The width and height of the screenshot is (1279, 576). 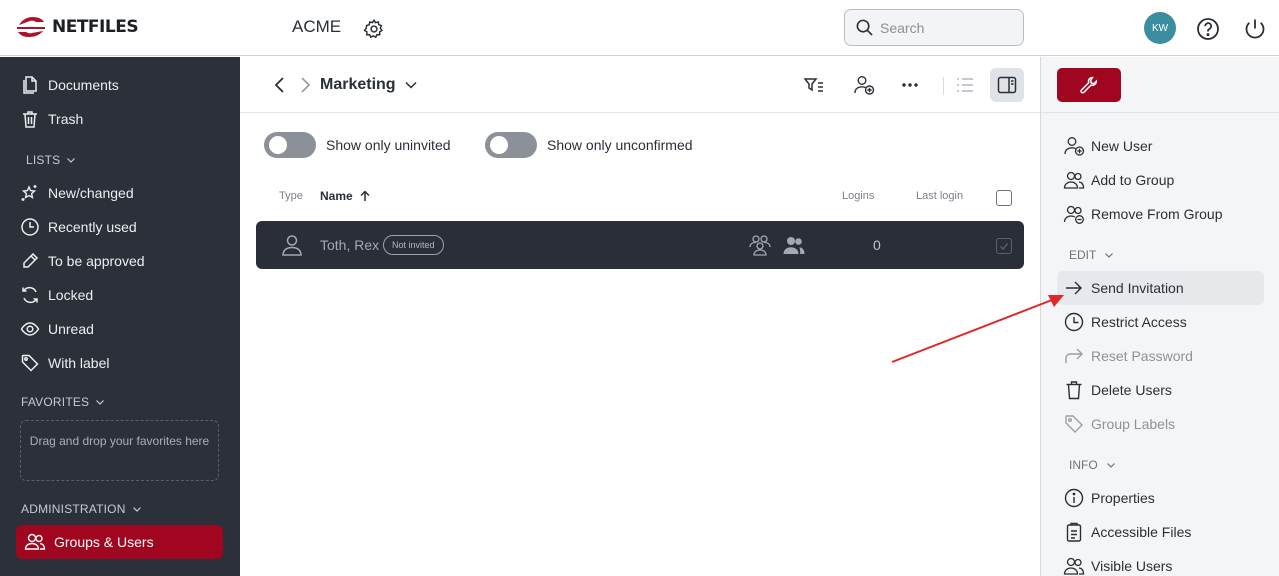 I want to click on checkmark-icon, so click(x=1004, y=246).